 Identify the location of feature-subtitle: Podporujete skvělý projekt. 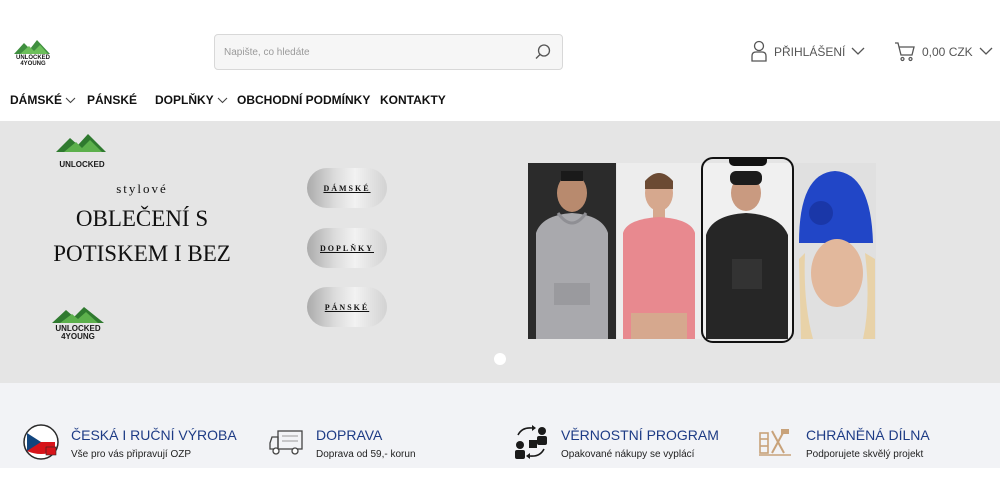
(865, 454).